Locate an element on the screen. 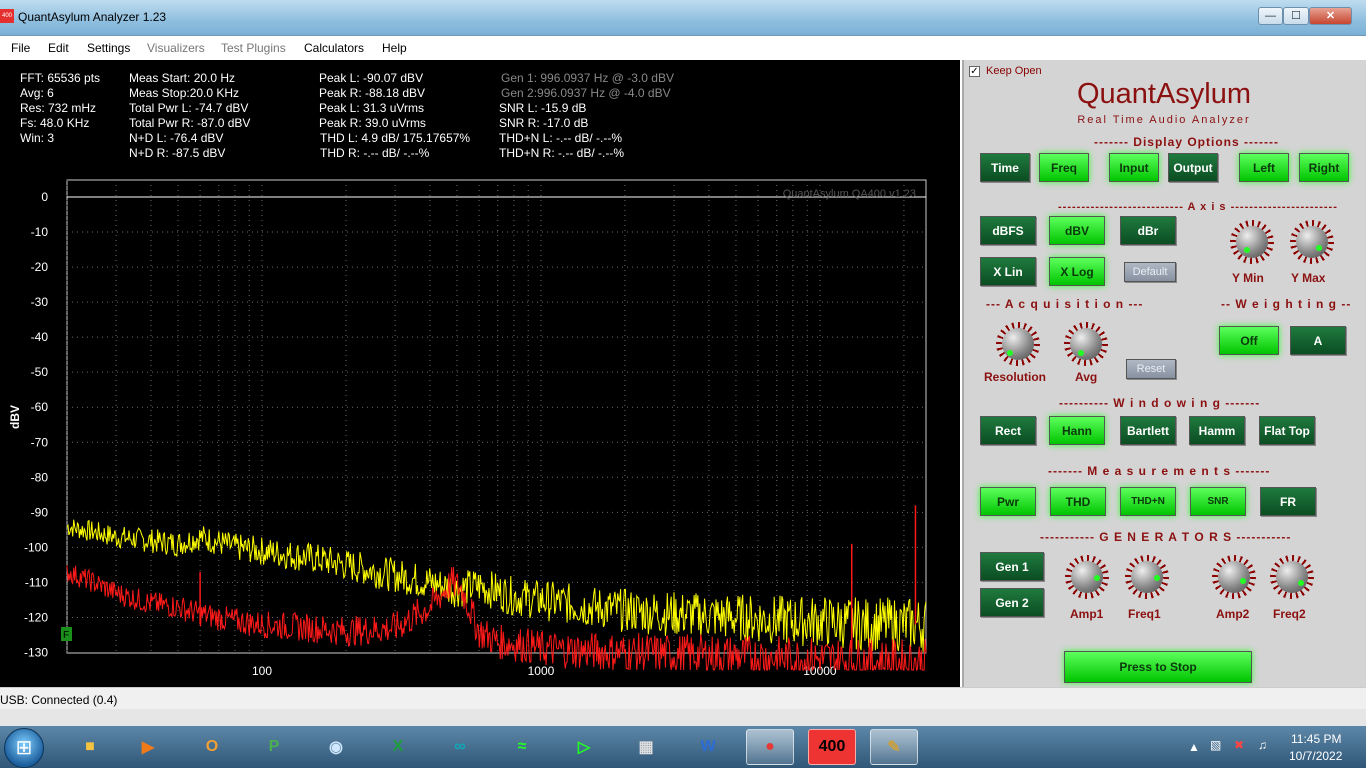 This screenshot has height=768, width=1366. media-player-icon: ▶ is located at coordinates (148, 747).